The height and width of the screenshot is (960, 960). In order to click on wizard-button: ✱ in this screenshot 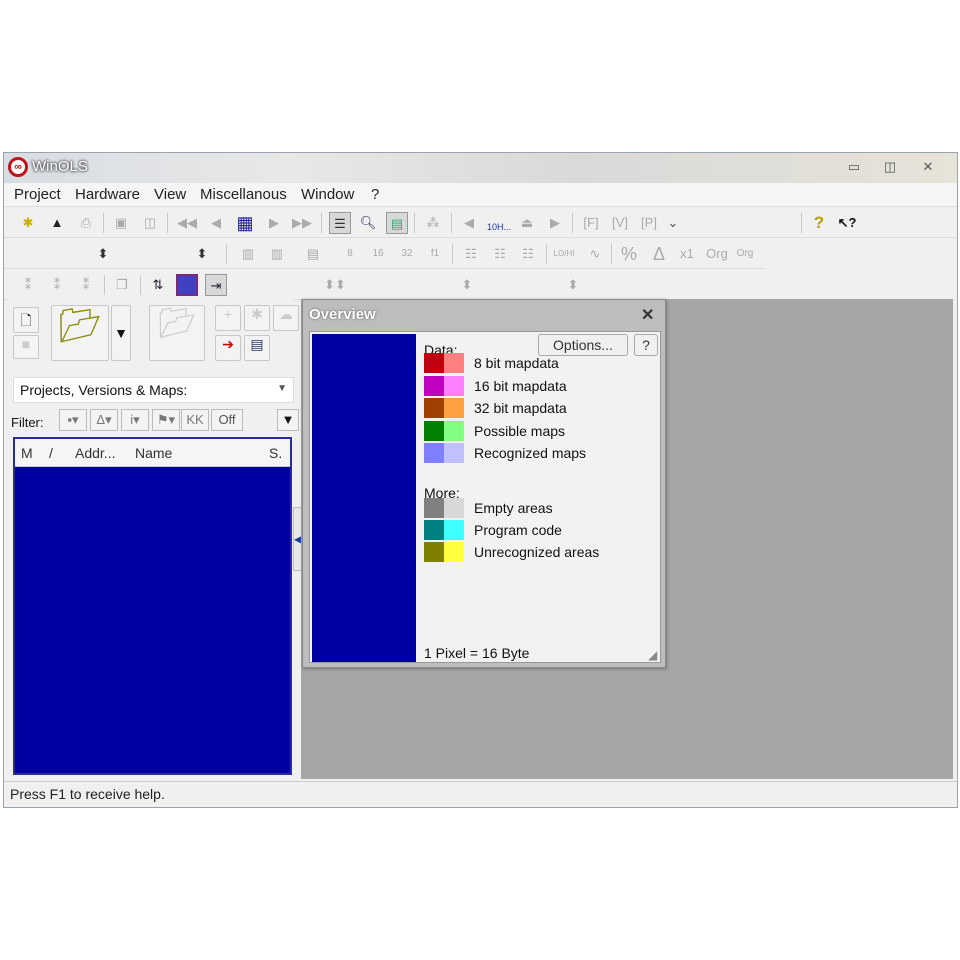, I will do `click(257, 318)`.